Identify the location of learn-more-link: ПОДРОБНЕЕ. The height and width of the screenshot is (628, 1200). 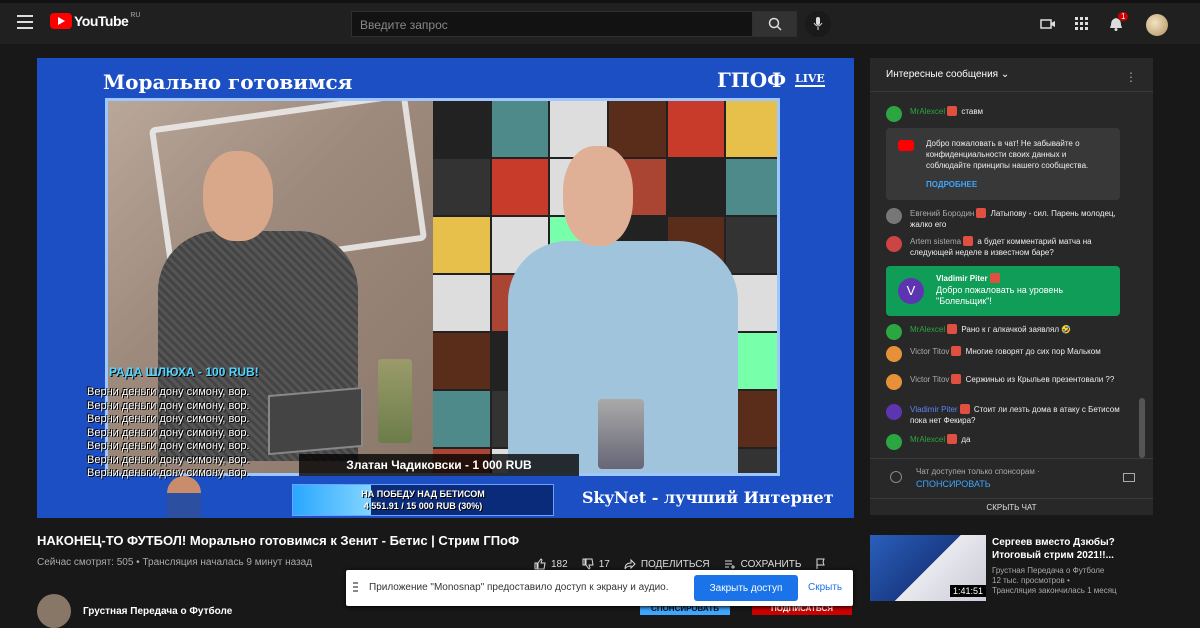
(951, 184).